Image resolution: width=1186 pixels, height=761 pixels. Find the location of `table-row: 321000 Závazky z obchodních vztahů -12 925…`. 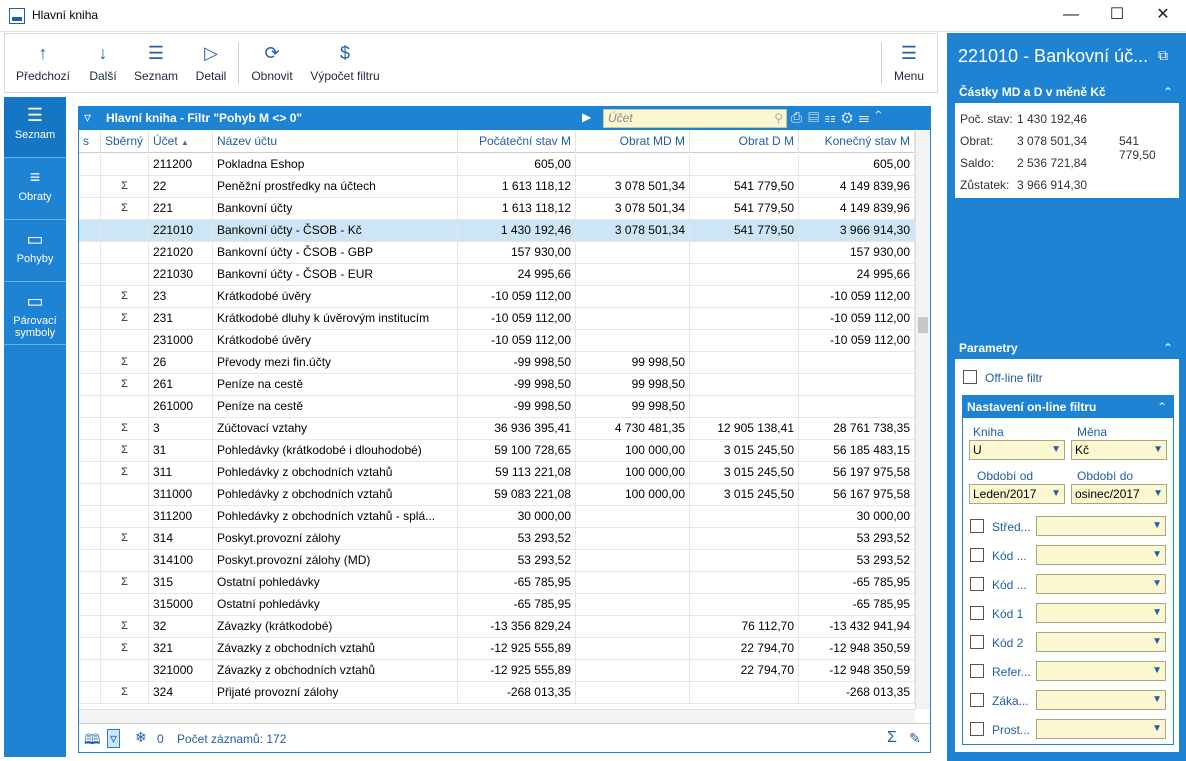

table-row: 321000 Závazky z obchodních vztahů -12 925… is located at coordinates (497, 671).